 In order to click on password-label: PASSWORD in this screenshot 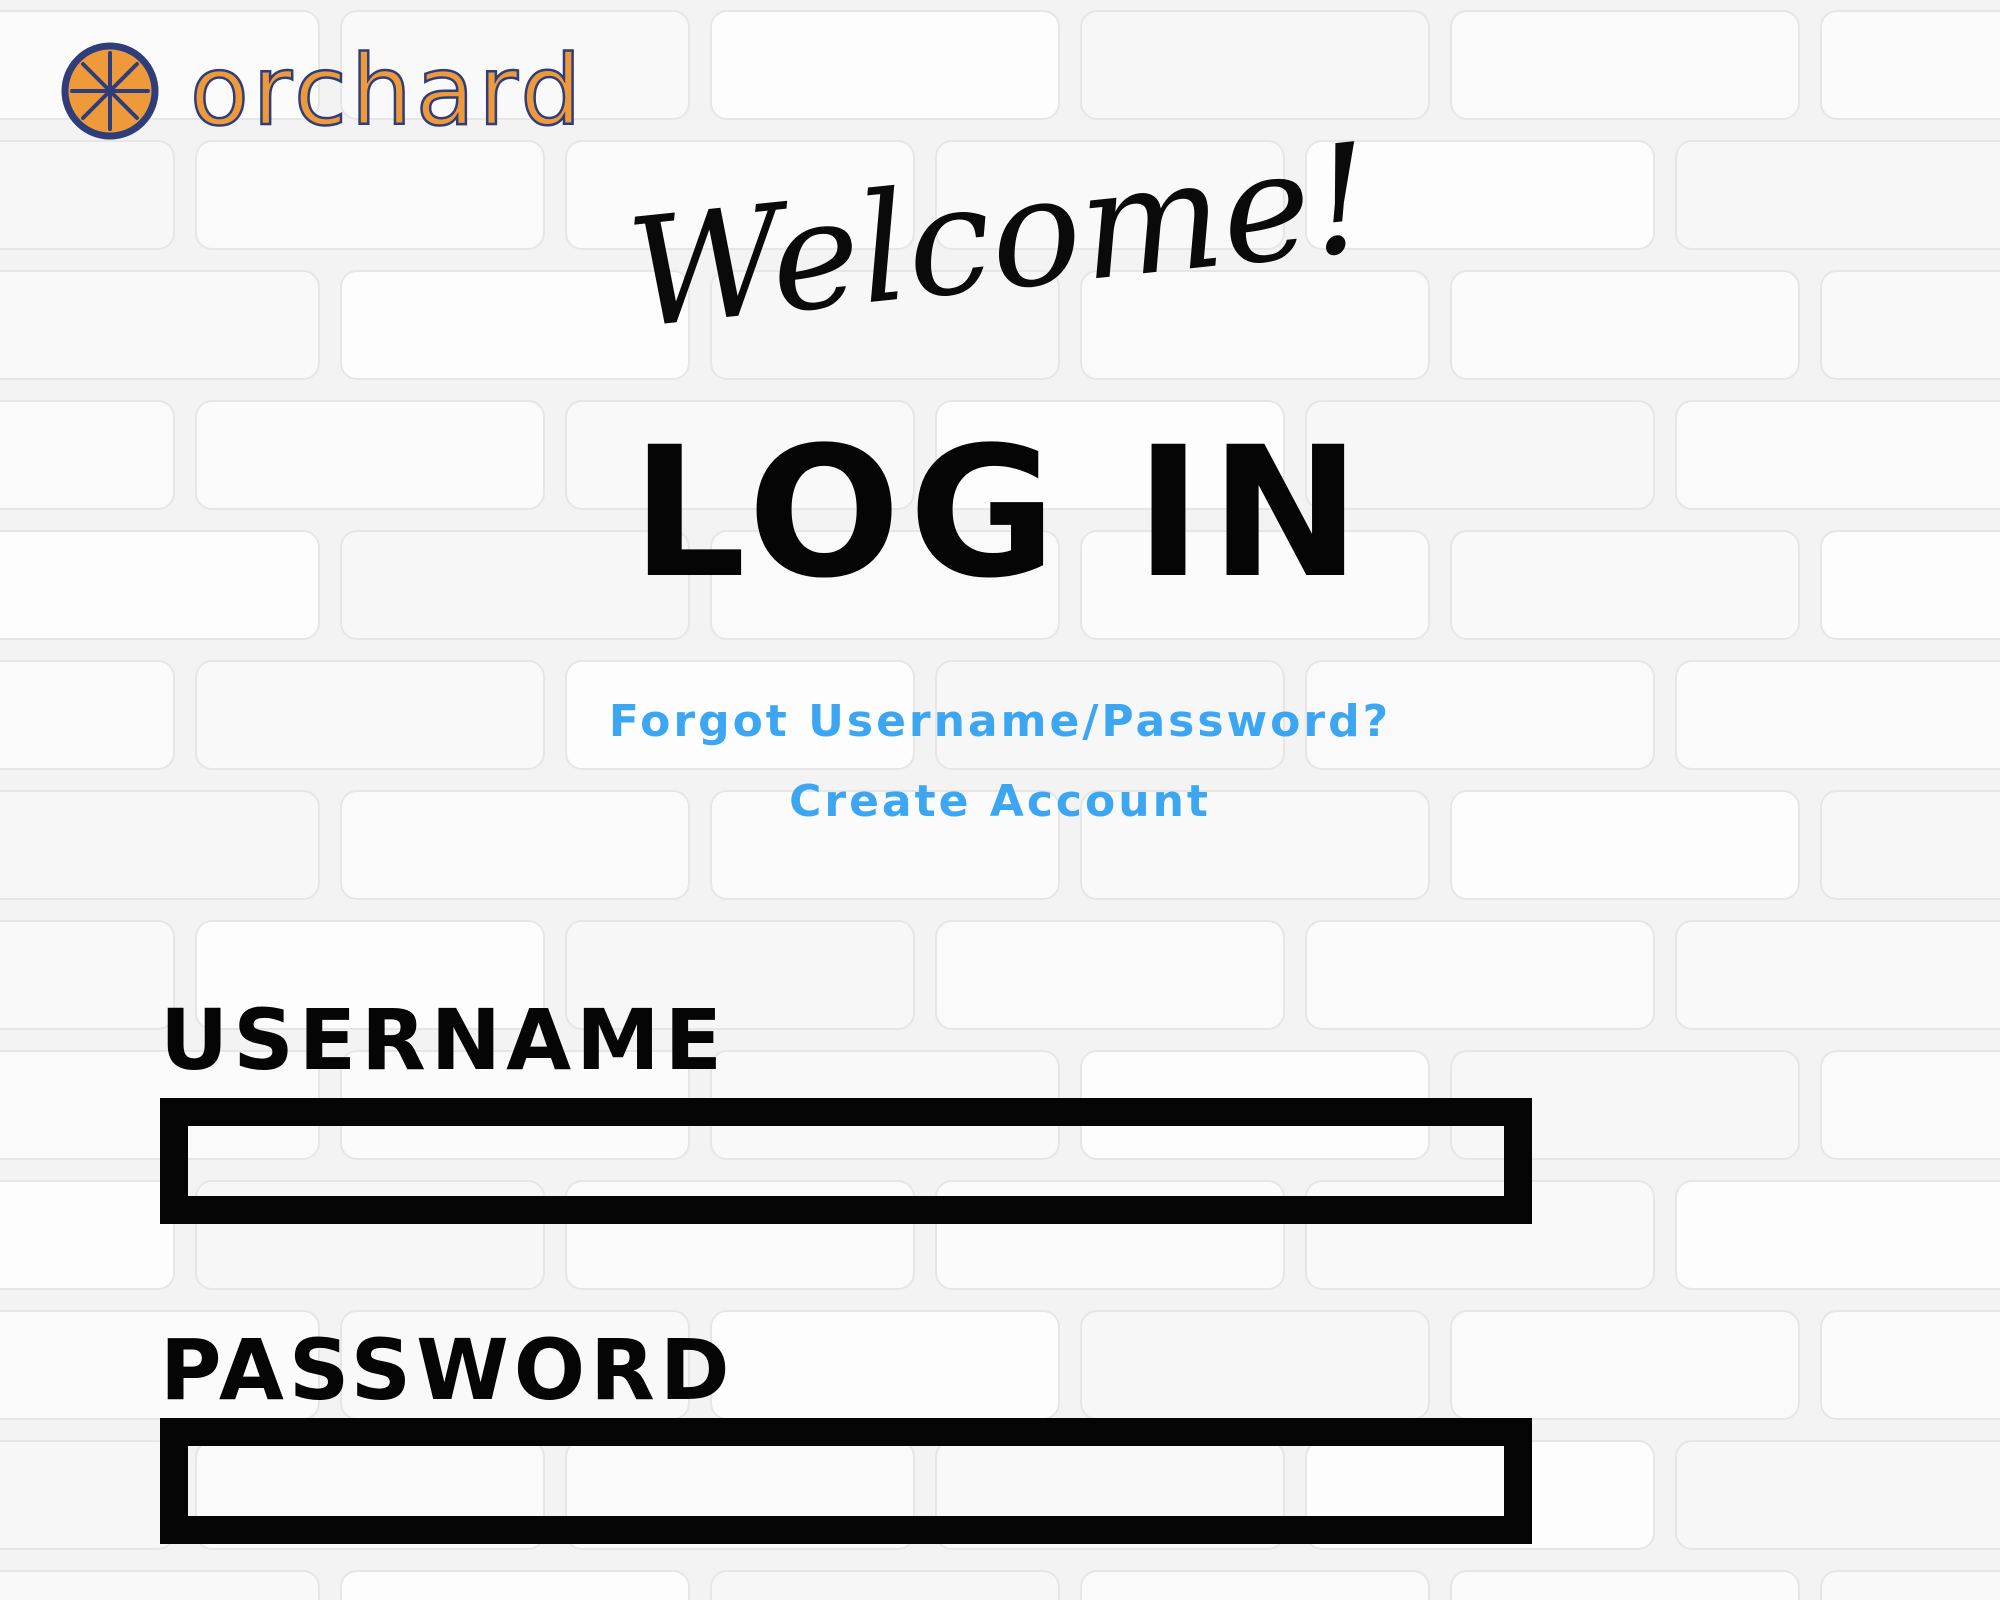, I will do `click(447, 1370)`.